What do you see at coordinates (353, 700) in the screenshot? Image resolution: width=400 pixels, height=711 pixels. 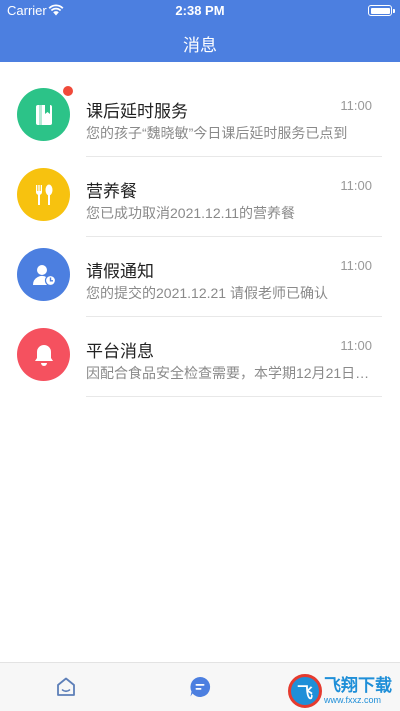 I see `watermark-url: www.fxxz.com` at bounding box center [353, 700].